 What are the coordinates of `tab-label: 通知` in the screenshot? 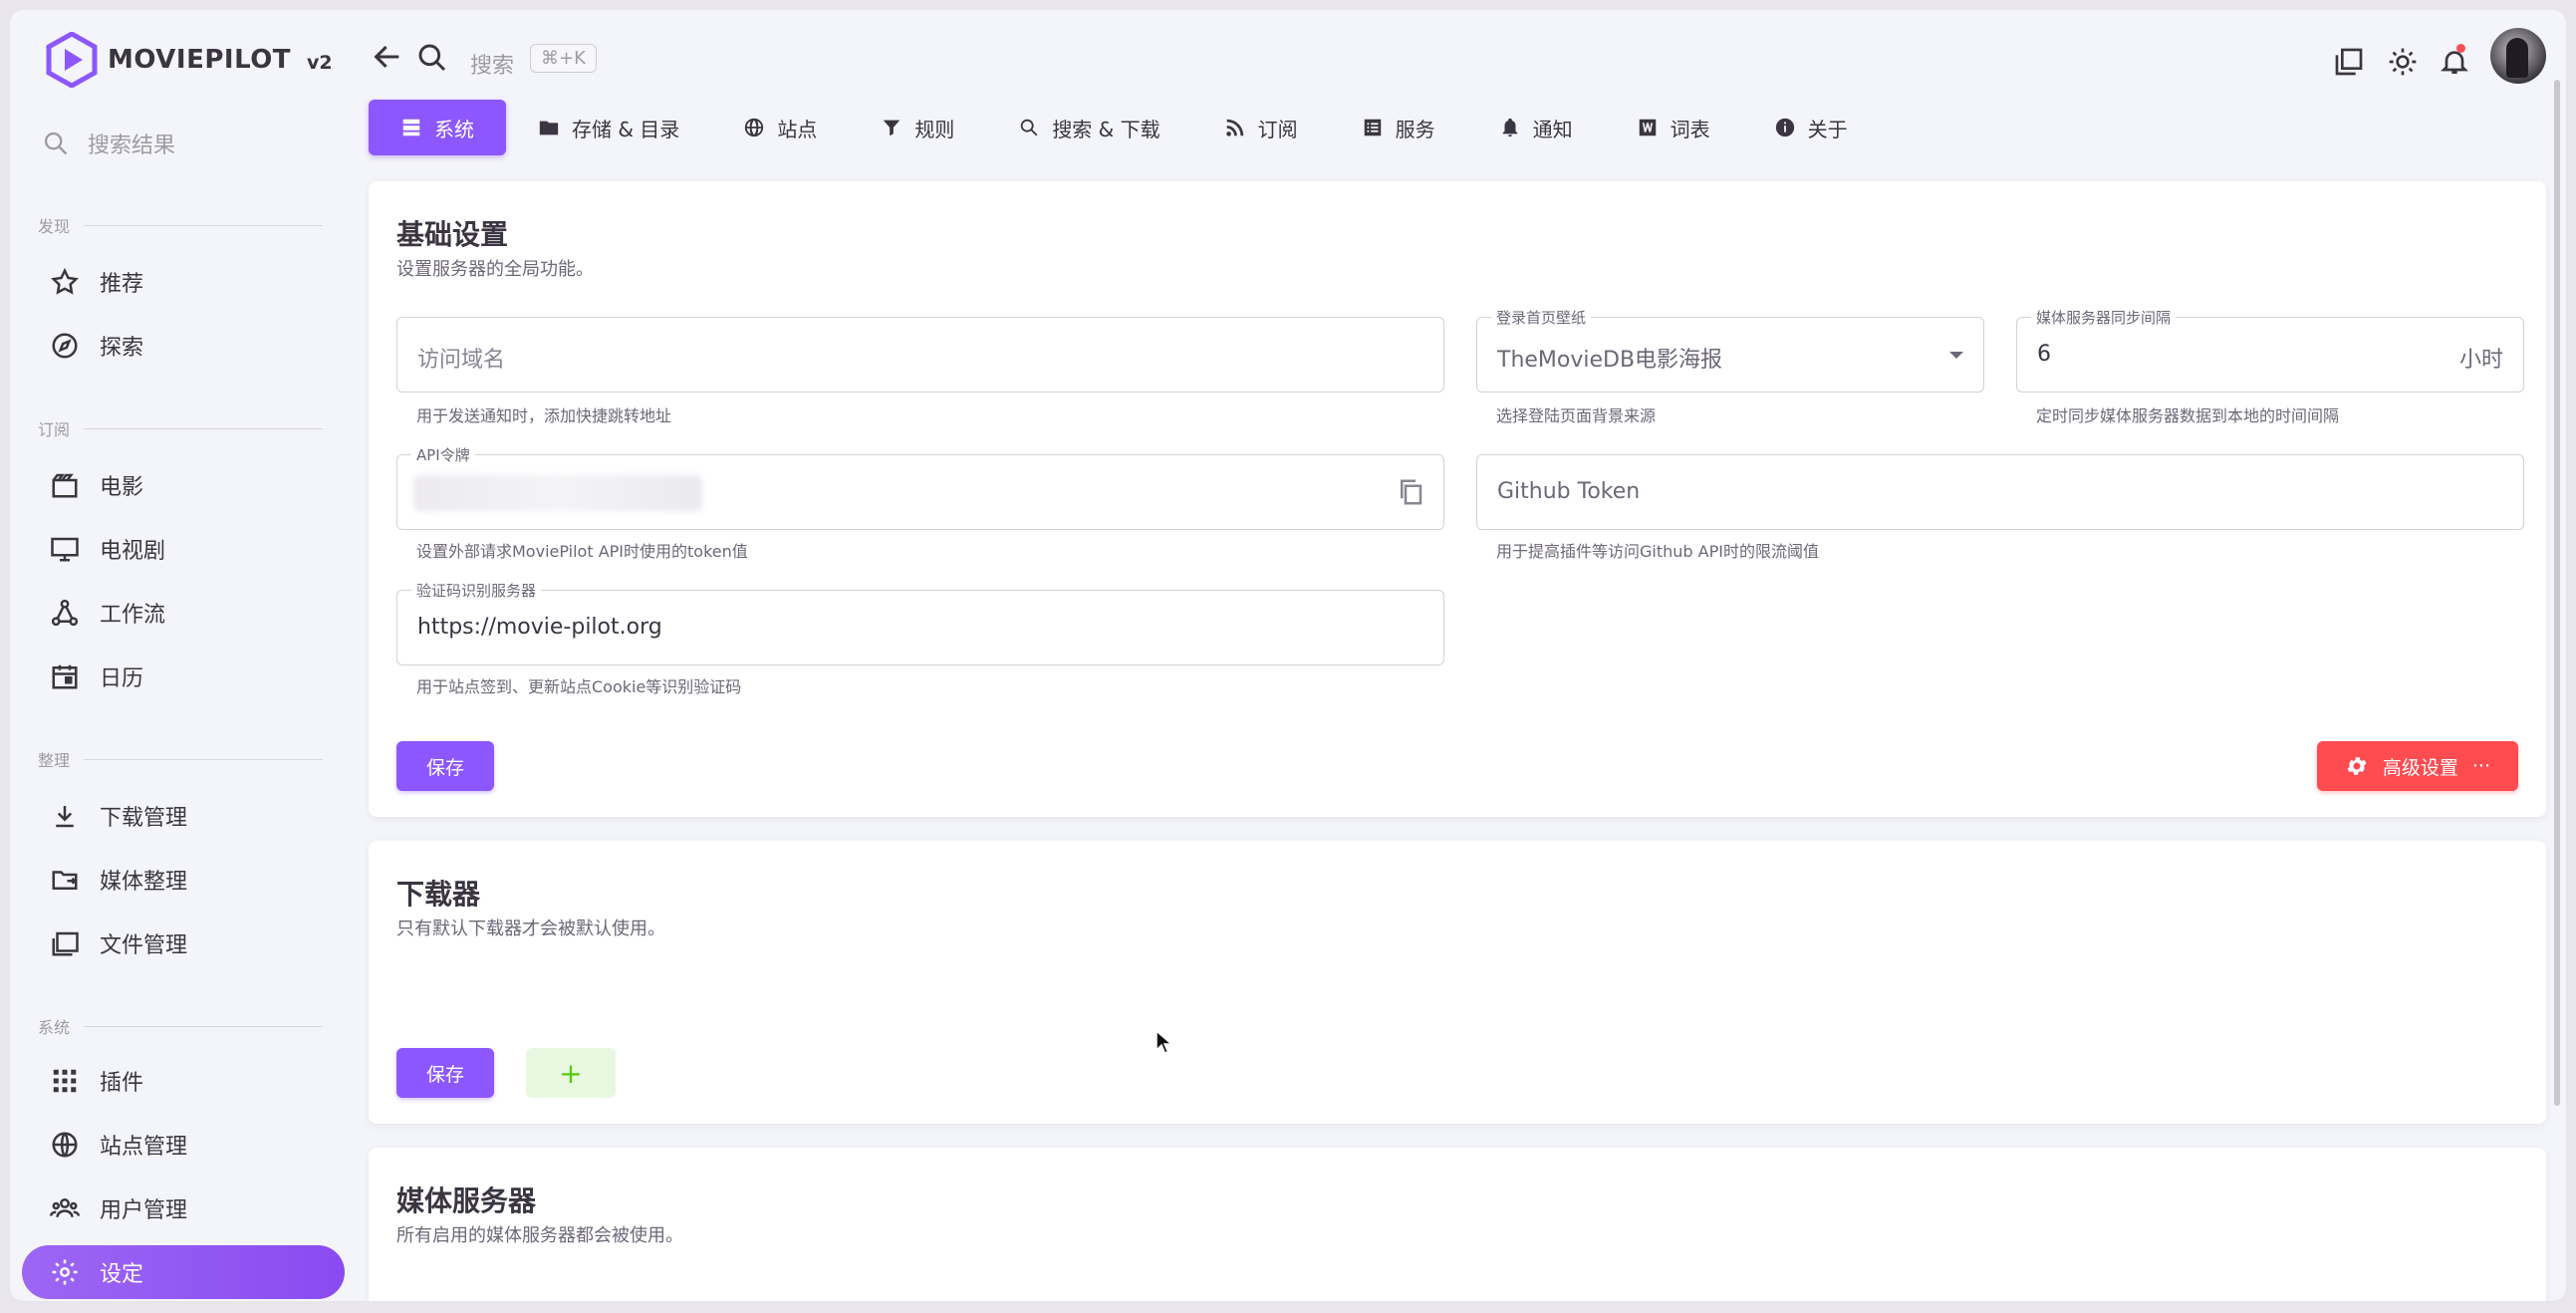 It's located at (1552, 129).